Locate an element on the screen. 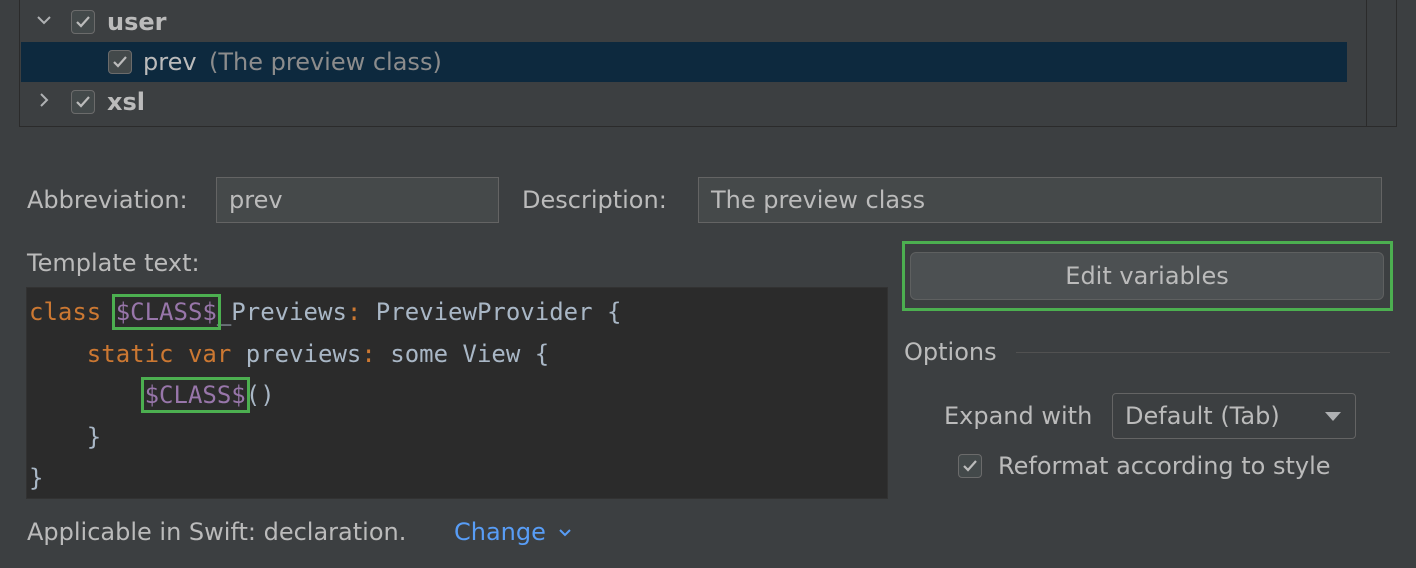 The height and width of the screenshot is (568, 1416). tree-label-xsl: xsl is located at coordinates (126, 102).